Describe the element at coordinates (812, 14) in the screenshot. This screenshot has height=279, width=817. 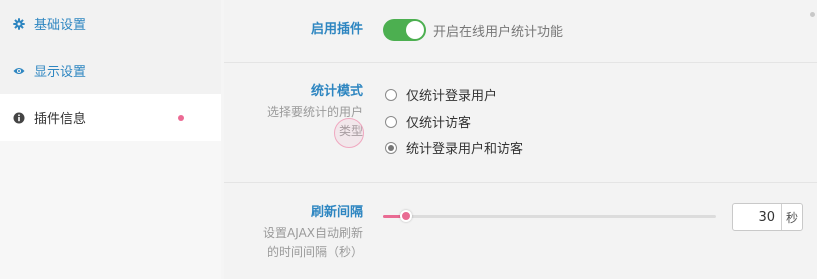
I see `corner-dot` at that location.